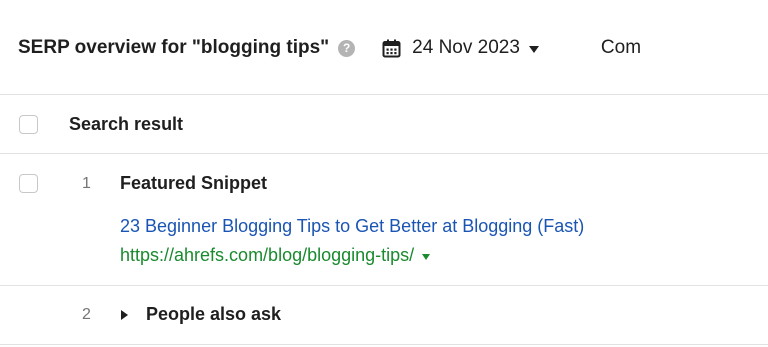 The height and width of the screenshot is (347, 768). What do you see at coordinates (213, 314) in the screenshot?
I see `result-type-title: People also ask` at bounding box center [213, 314].